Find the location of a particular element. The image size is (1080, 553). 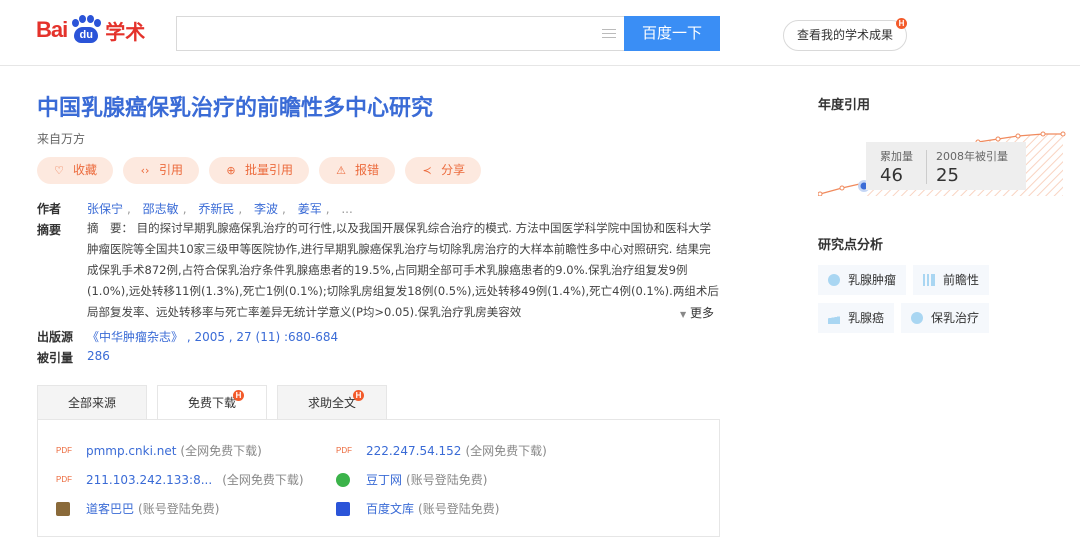

action-bar: ♡ 收藏 ‹› 引用 ⊕ 批量引用 ⚠ 报错 ≺ 分享 is located at coordinates (264, 170).